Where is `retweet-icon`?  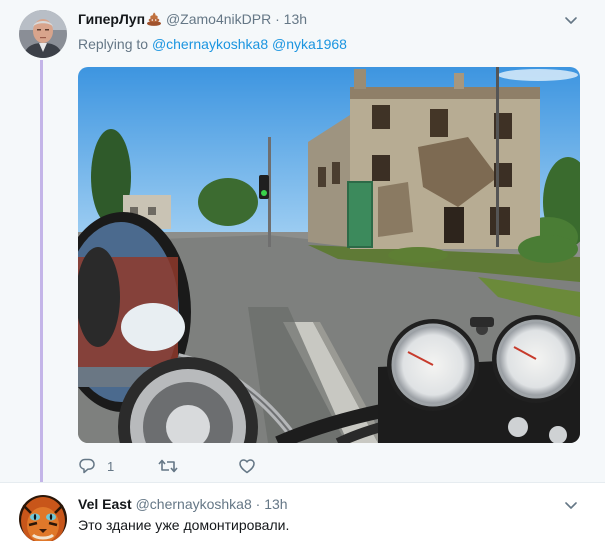
retweet-icon is located at coordinates (168, 466).